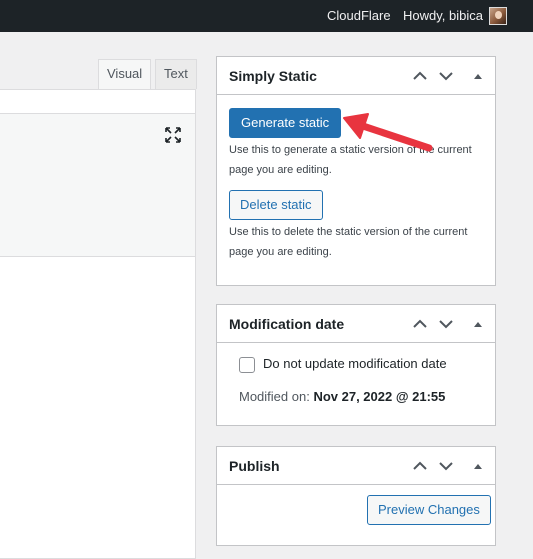 Image resolution: width=533 pixels, height=559 pixels. Describe the element at coordinates (356, 496) in the screenshot. I see `publish-box: Publish Preview Changes` at that location.